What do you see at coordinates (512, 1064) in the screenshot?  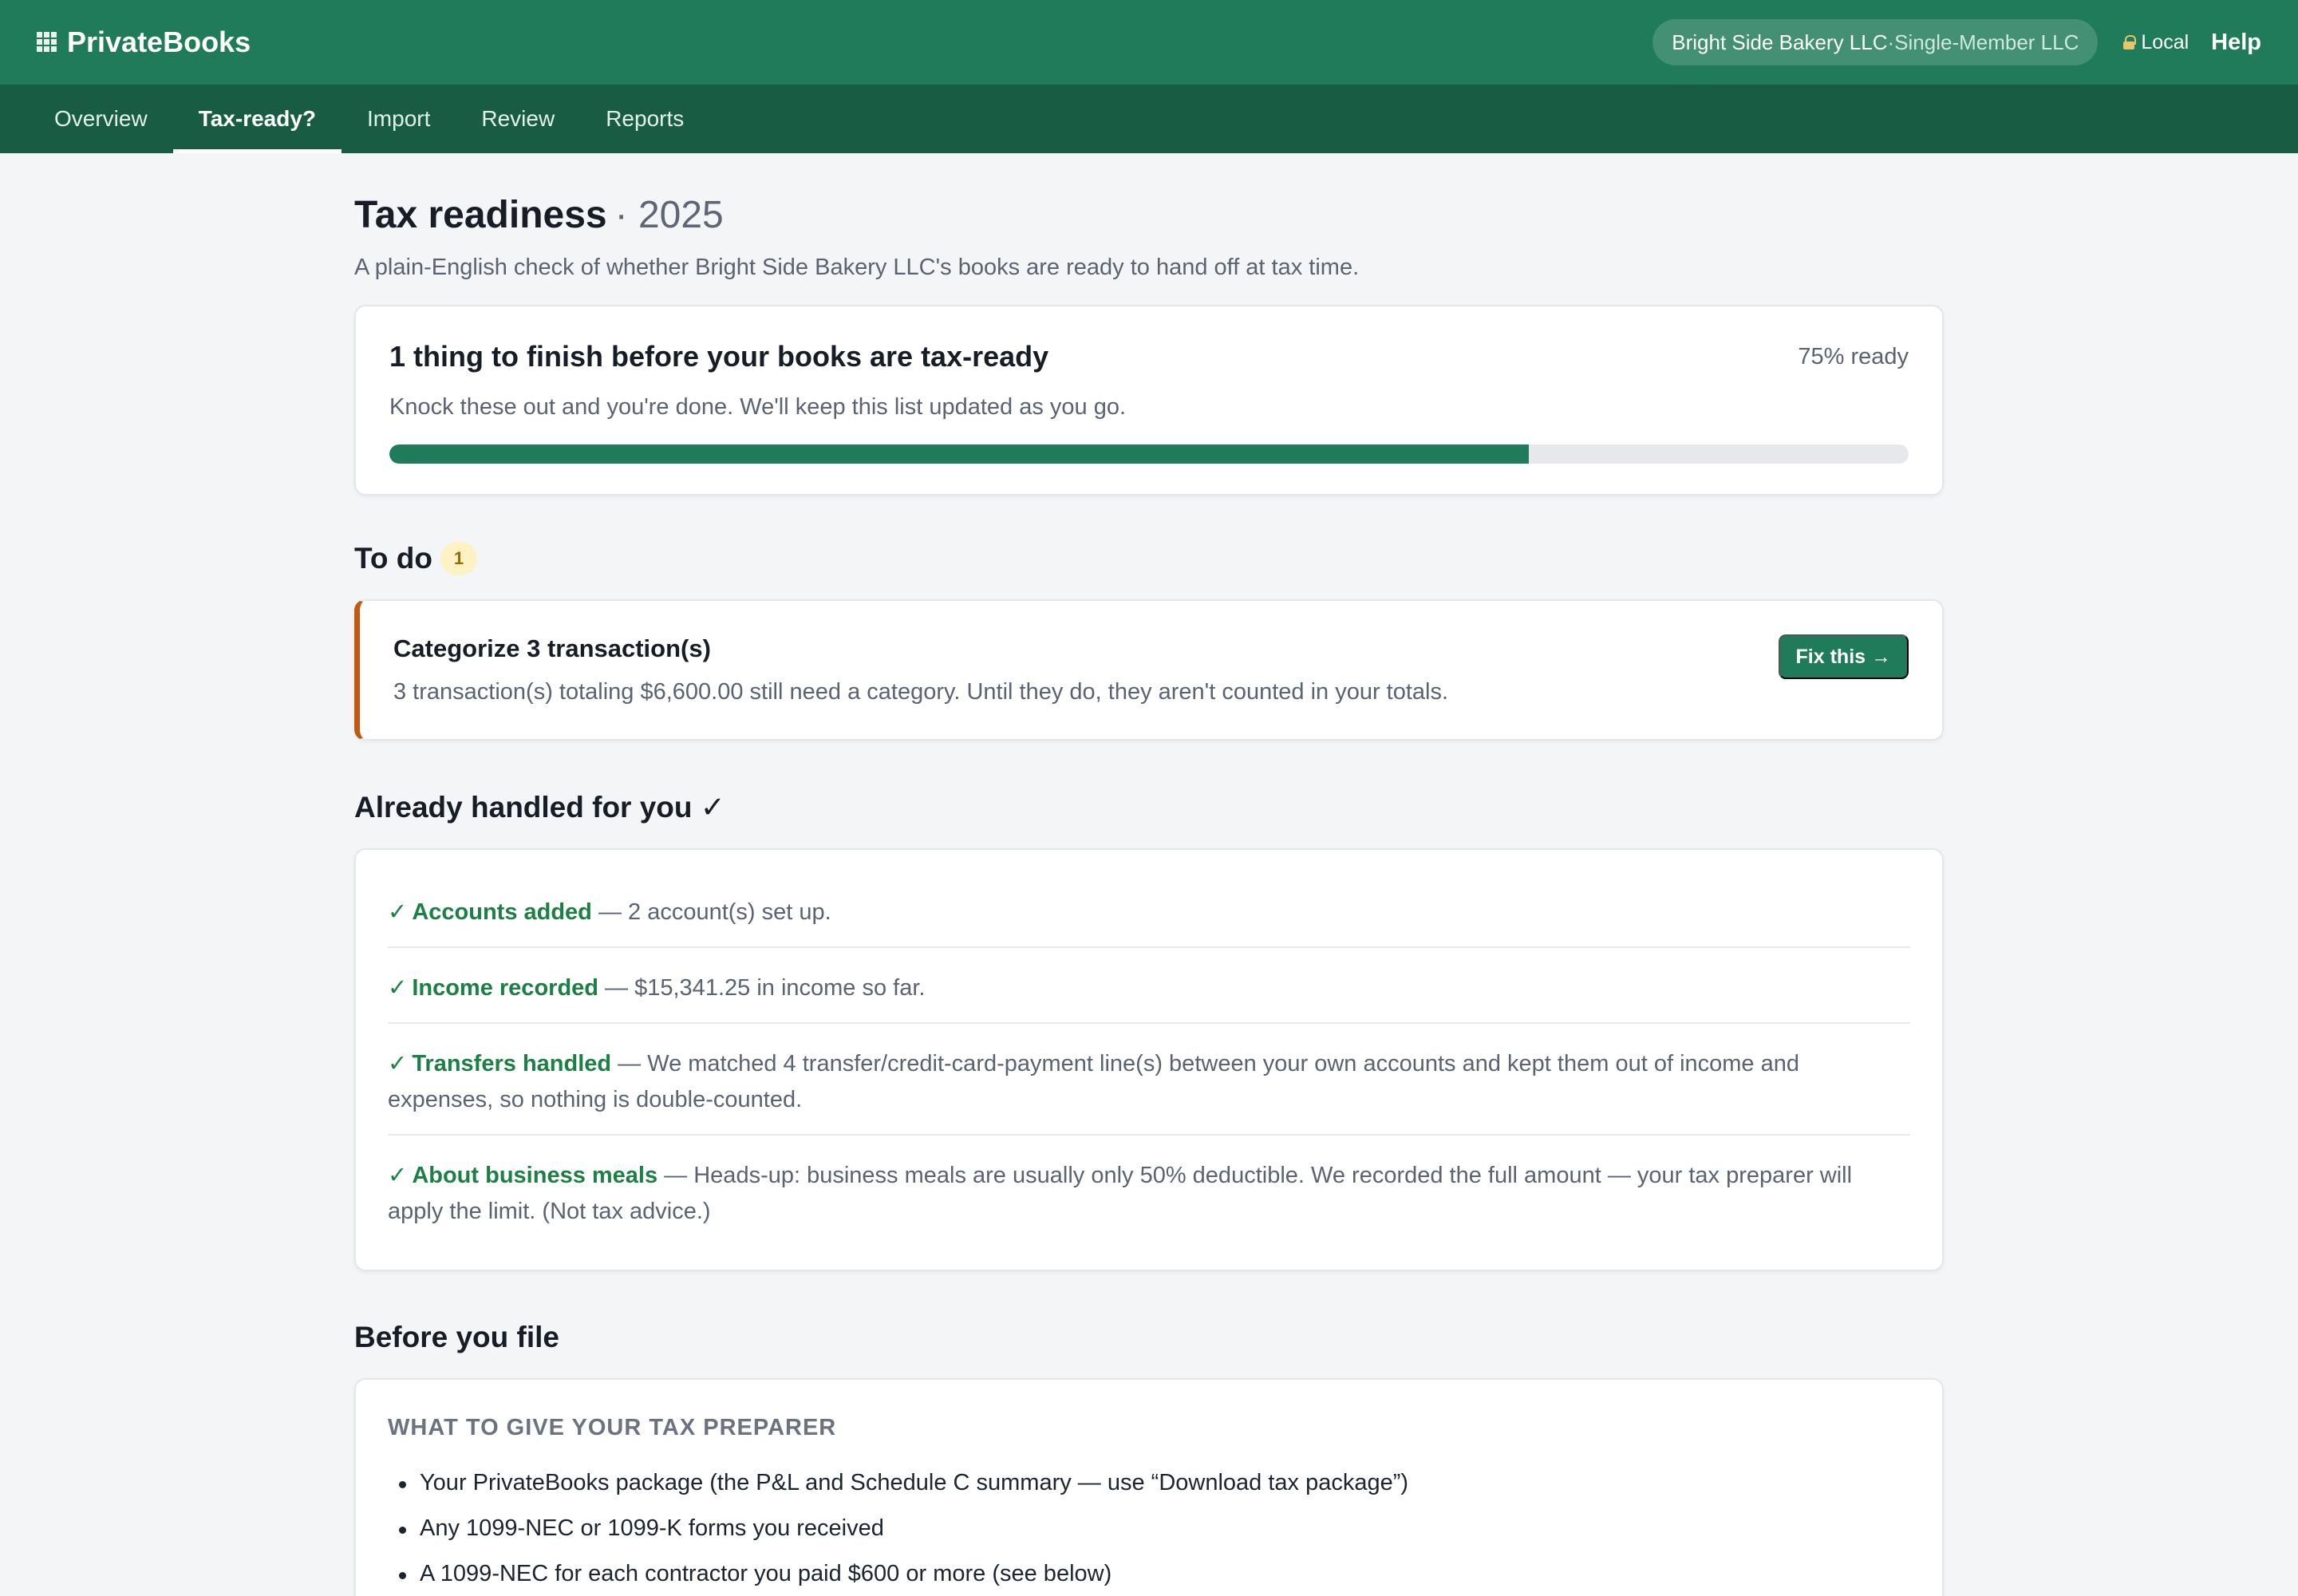 I see `handled-item-name: Transfers handled` at bounding box center [512, 1064].